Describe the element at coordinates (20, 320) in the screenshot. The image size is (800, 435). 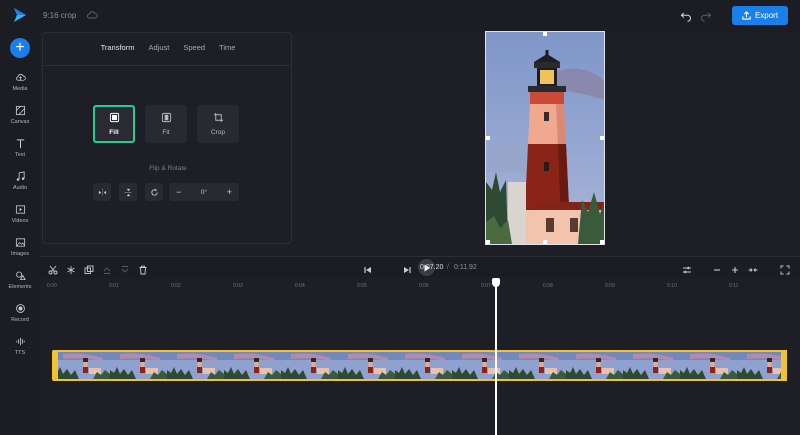
I see `sidebar-item-label: Record` at that location.